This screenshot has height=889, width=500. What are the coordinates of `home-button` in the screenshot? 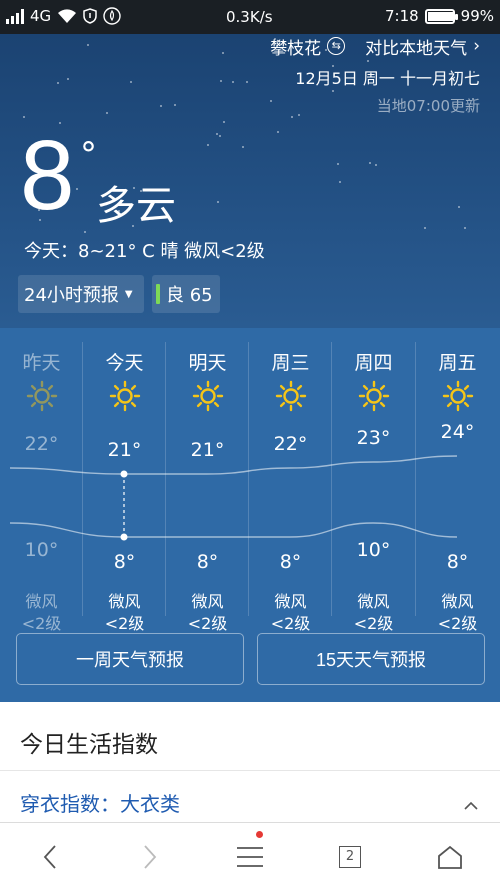 It's located at (450, 856).